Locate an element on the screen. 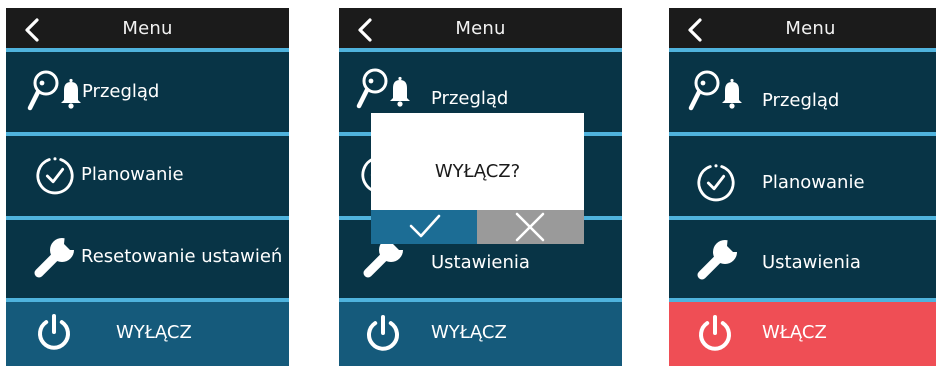 The width and height of the screenshot is (936, 370). close-icon is located at coordinates (530, 227).